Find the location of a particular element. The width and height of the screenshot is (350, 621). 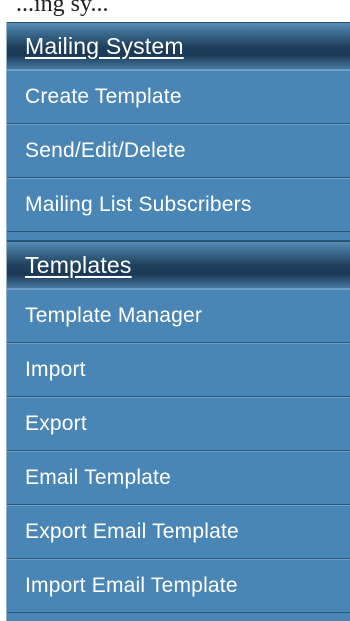

menu-item-send-edit-delete: Send/Edit/Delete is located at coordinates (178, 151).